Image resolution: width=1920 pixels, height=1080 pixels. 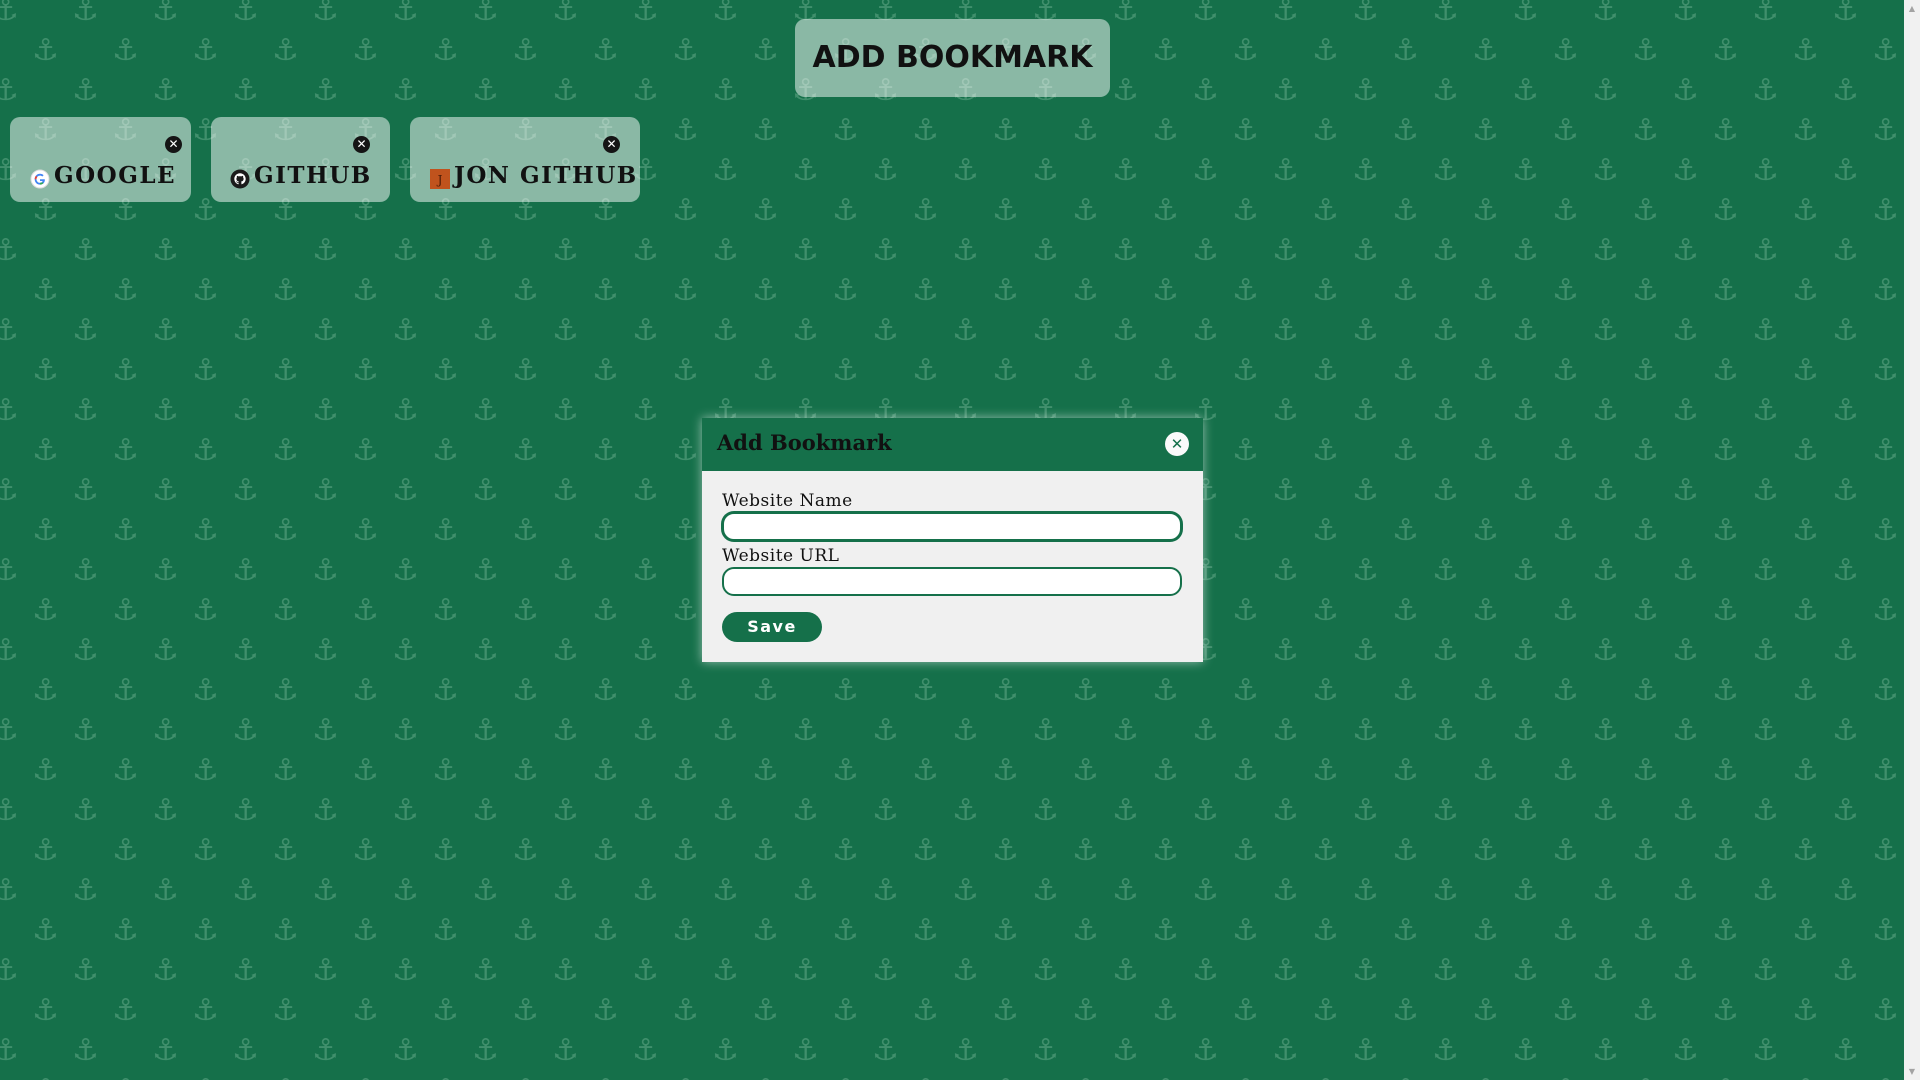 What do you see at coordinates (534, 176) in the screenshot?
I see `bookmark-link: J JON GITHUB` at bounding box center [534, 176].